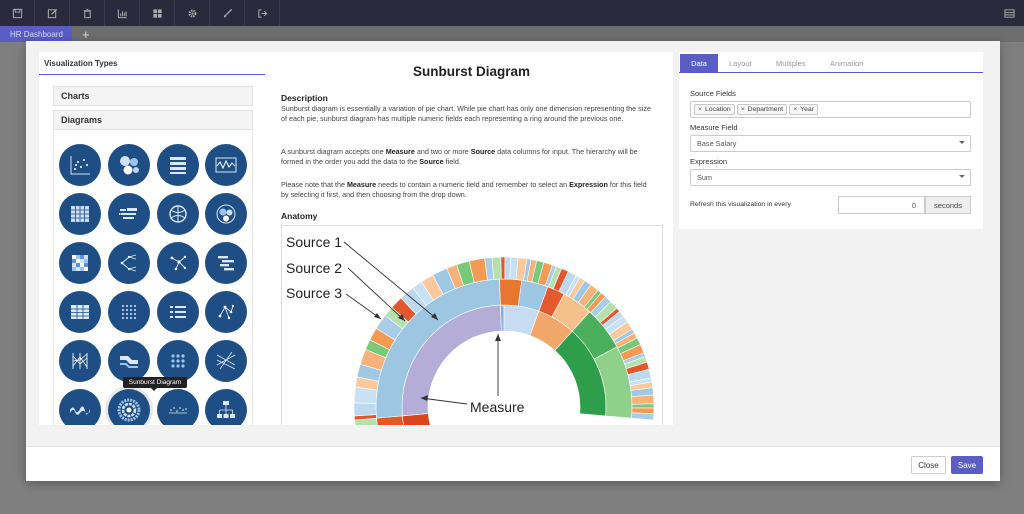 The height and width of the screenshot is (514, 1024). What do you see at coordinates (227, 13) in the screenshot?
I see `brush-icon` at bounding box center [227, 13].